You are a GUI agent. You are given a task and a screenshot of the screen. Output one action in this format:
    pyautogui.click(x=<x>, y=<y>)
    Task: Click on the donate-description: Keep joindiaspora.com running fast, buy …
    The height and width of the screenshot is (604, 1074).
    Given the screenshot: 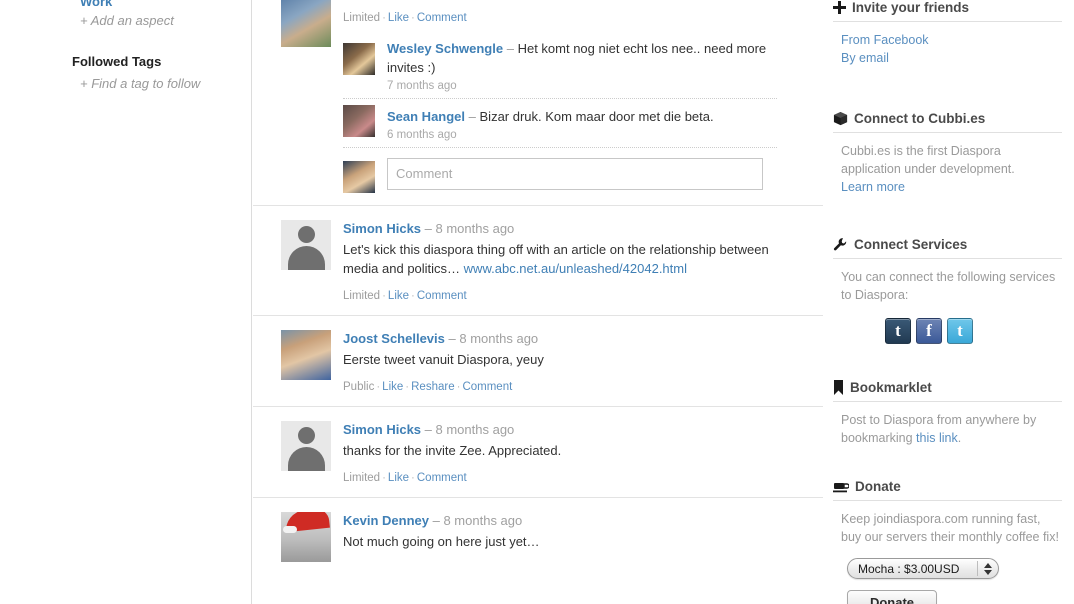 What is the action you would take?
    pyautogui.click(x=950, y=528)
    